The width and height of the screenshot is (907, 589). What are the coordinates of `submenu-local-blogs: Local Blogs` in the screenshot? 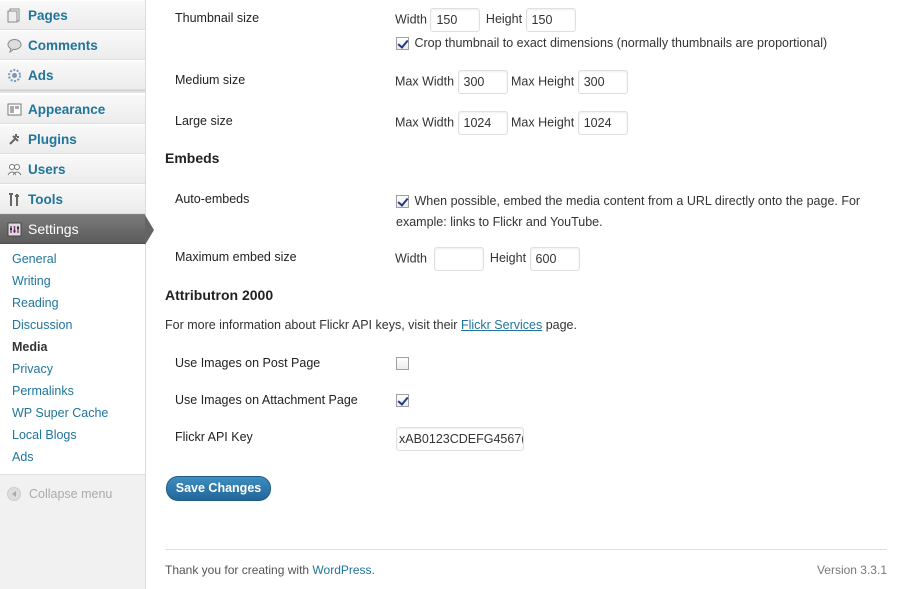 It's located at (72, 435).